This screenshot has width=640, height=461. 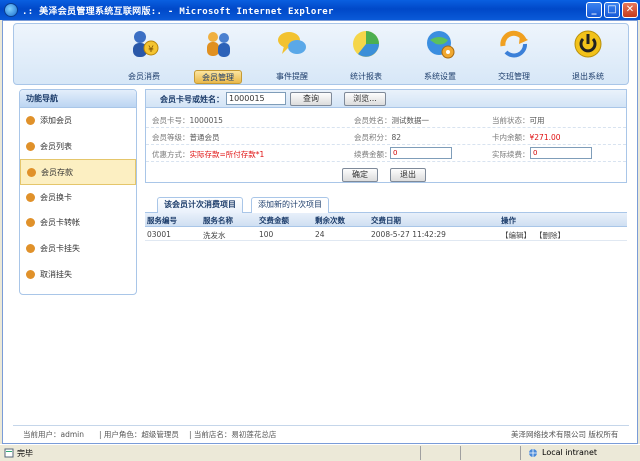 I want to click on nav-label: 事件提醒, so click(x=292, y=76).